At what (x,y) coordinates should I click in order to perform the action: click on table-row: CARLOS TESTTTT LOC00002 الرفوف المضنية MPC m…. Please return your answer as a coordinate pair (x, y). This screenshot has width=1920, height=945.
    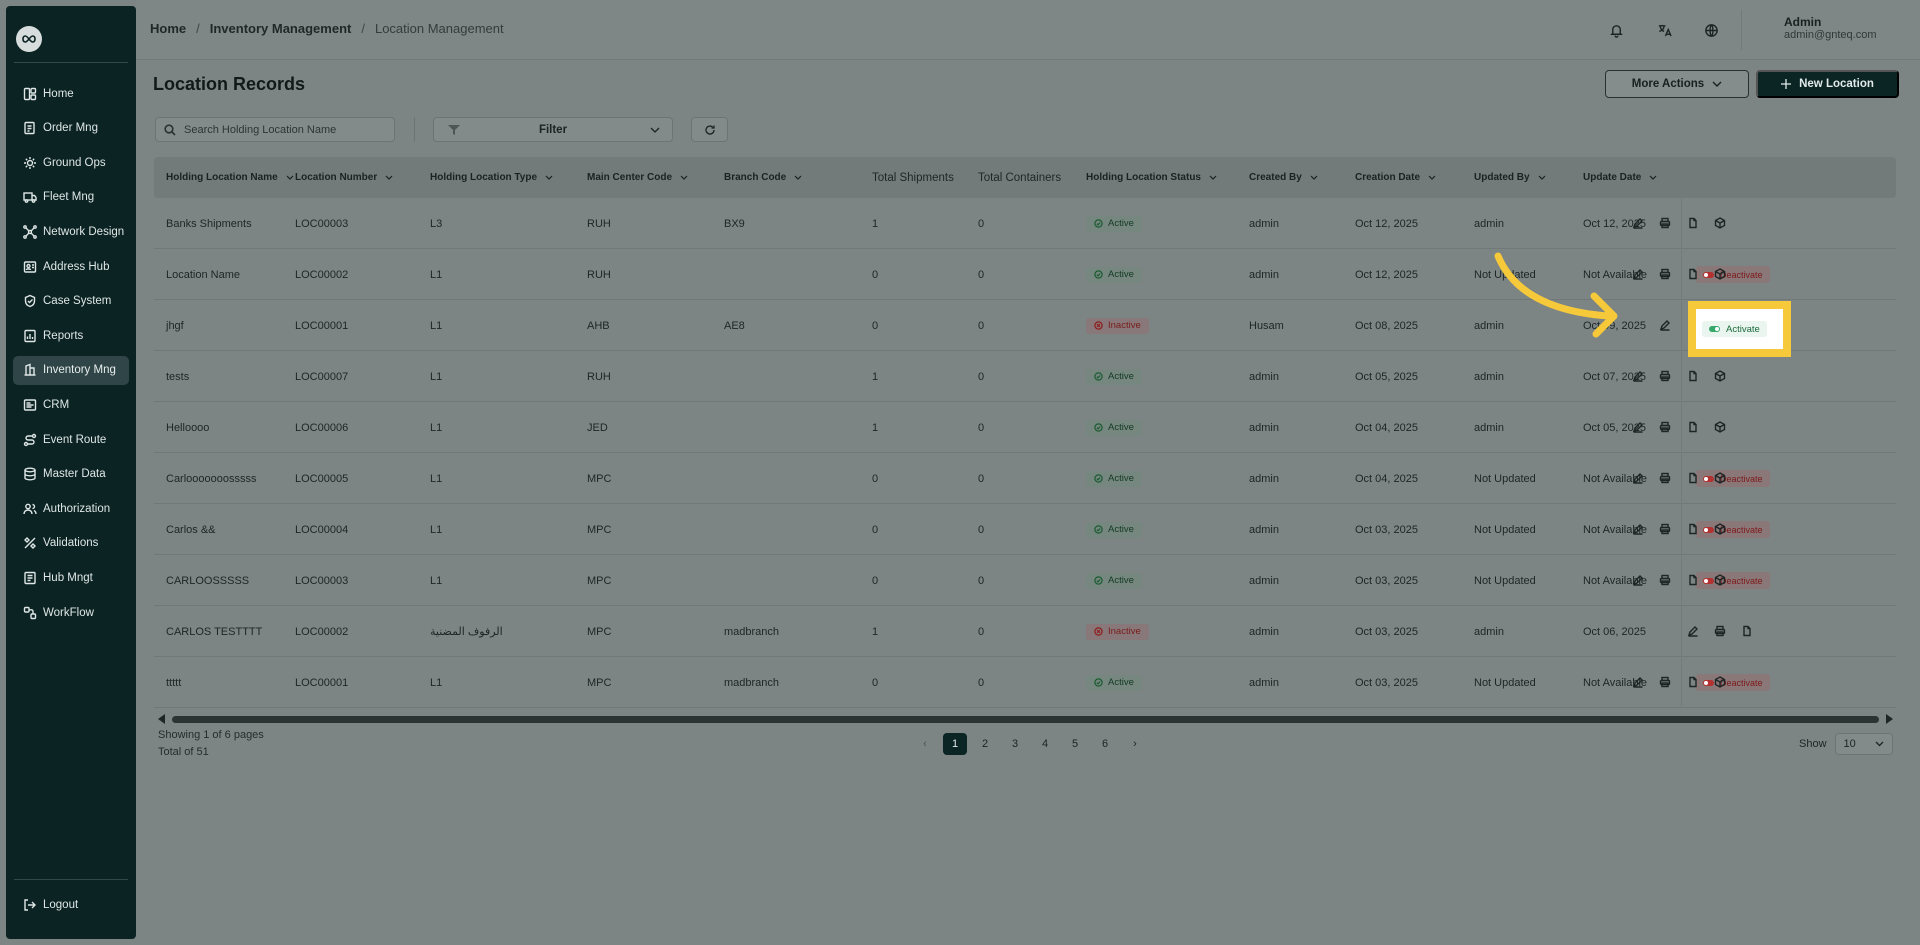
    Looking at the image, I should click on (1025, 631).